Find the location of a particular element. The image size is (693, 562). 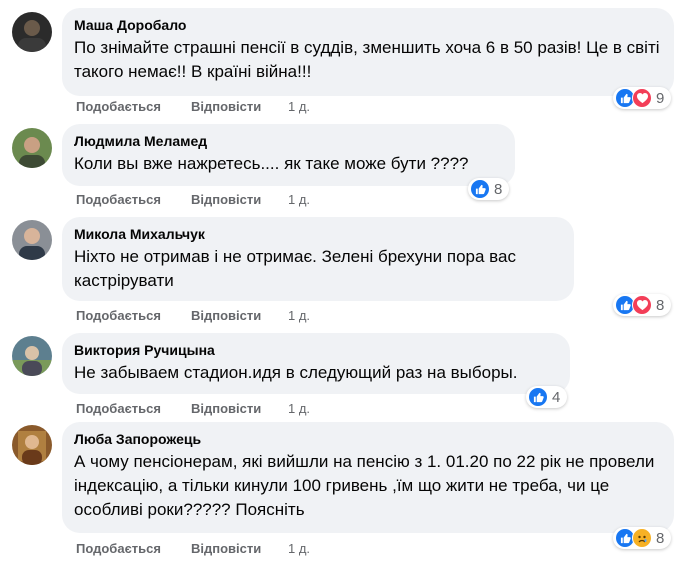

sad-icon is located at coordinates (642, 538).